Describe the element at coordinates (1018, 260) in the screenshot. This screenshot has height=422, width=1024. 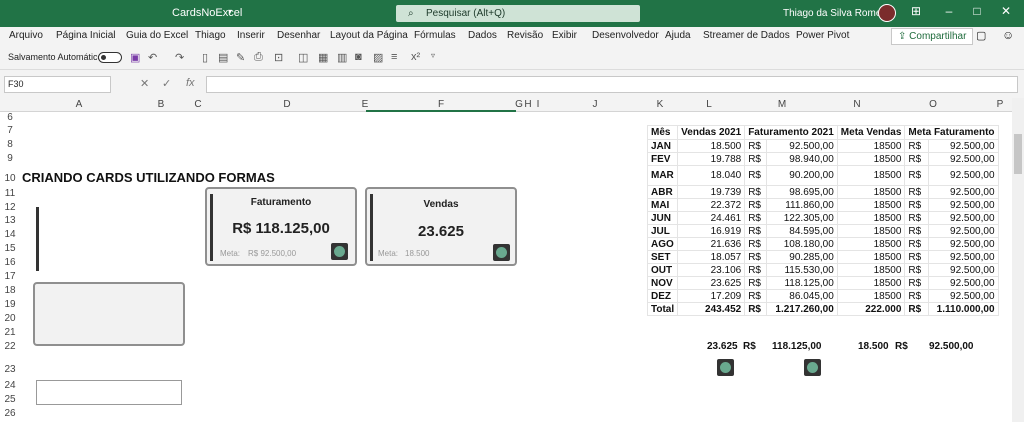
I see `vertical-scrollbar` at that location.